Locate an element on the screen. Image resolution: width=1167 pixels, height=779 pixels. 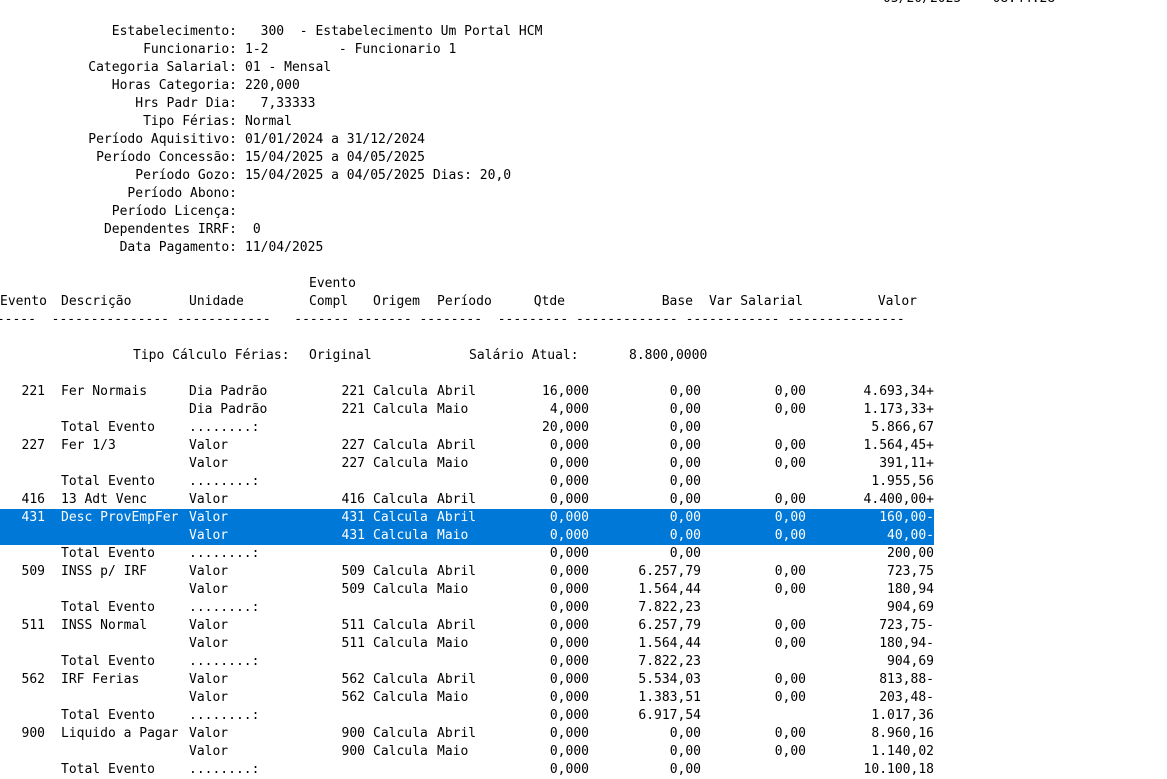
table-row: Valor 900 Calcula Maio 0,000 0,00 0,00 1.140,02 is located at coordinates (467, 752).